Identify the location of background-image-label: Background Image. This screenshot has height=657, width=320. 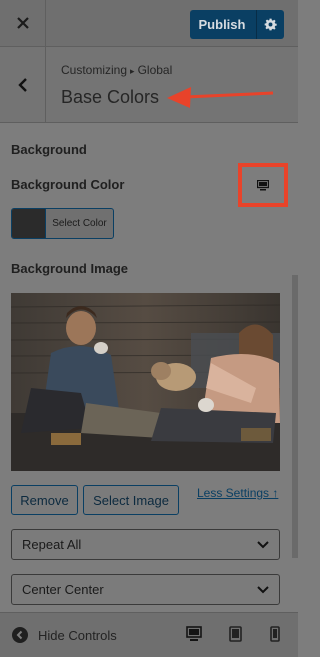
(70, 268).